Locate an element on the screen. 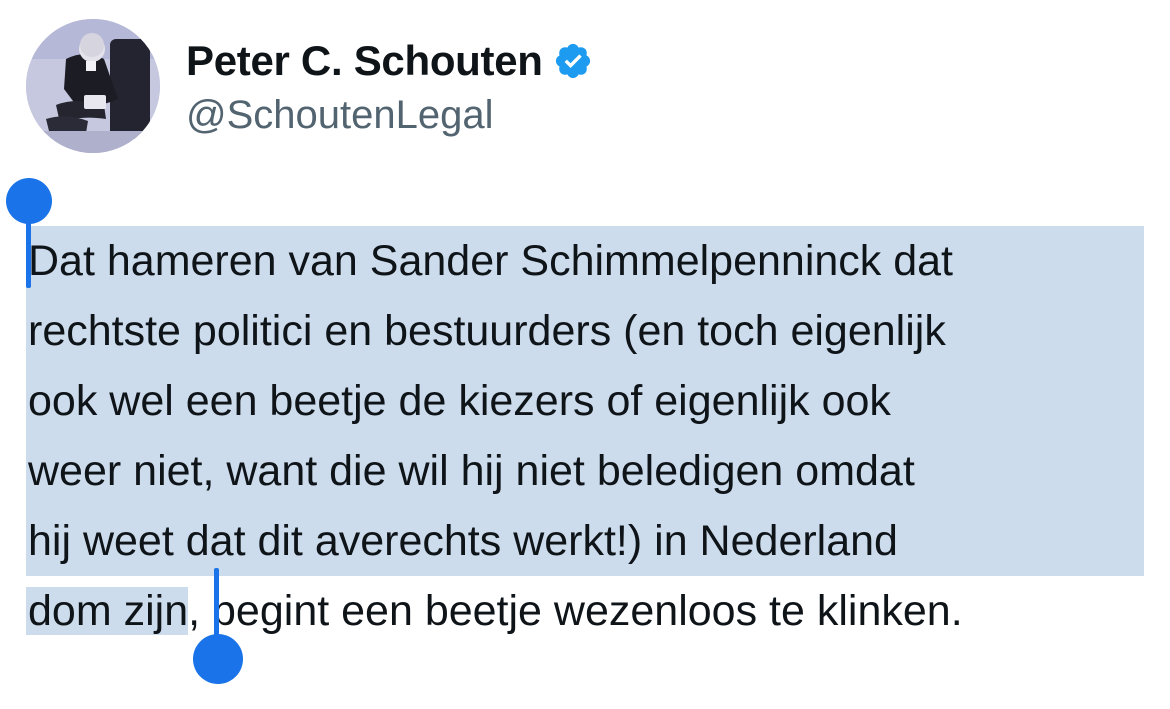  selection-end-caret is located at coordinates (216, 604).